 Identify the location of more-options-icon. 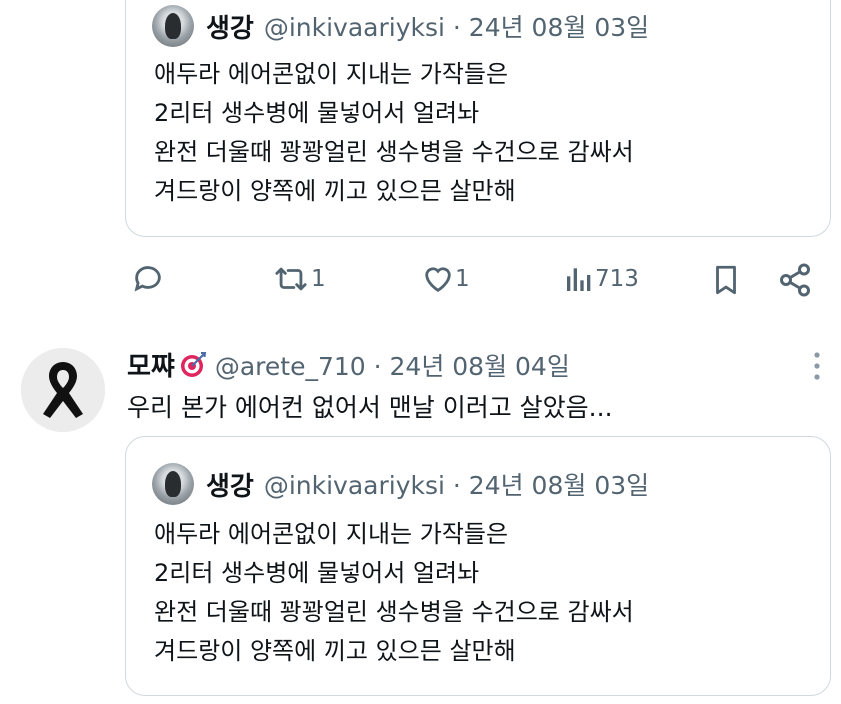
(817, 366).